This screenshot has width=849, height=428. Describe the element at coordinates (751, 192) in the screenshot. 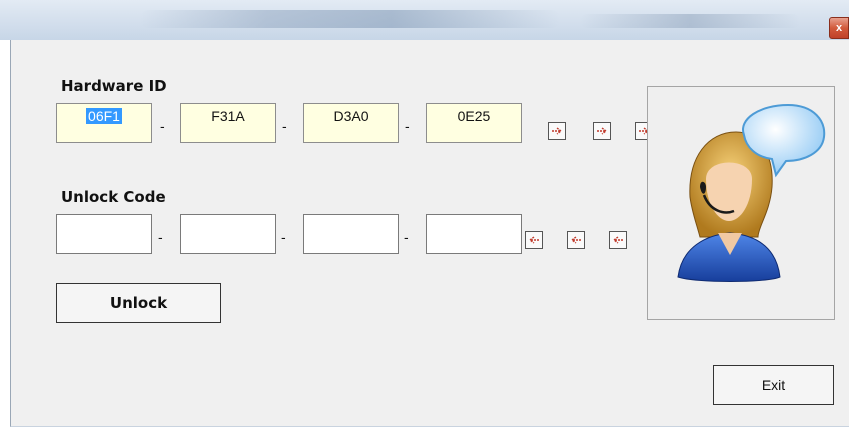

I see `support-agent-icon` at that location.